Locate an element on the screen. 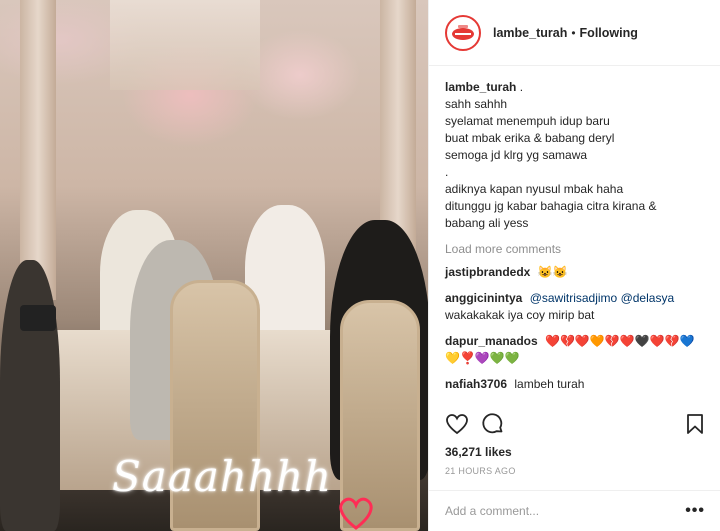 This screenshot has height=531, width=720. comment-text: lambeh turah is located at coordinates (549, 384).